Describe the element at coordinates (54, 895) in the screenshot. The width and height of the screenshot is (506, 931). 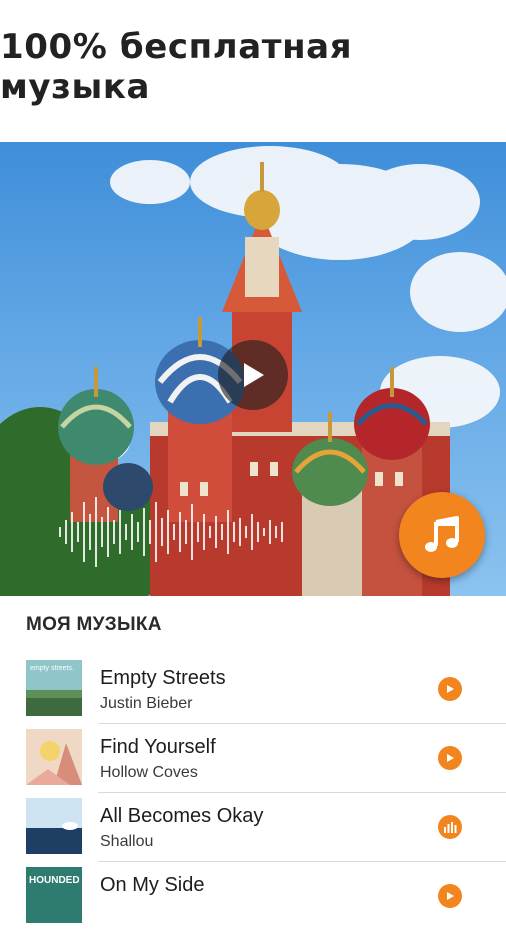
I see `album-art-on-my-side: HOUNDED` at that location.